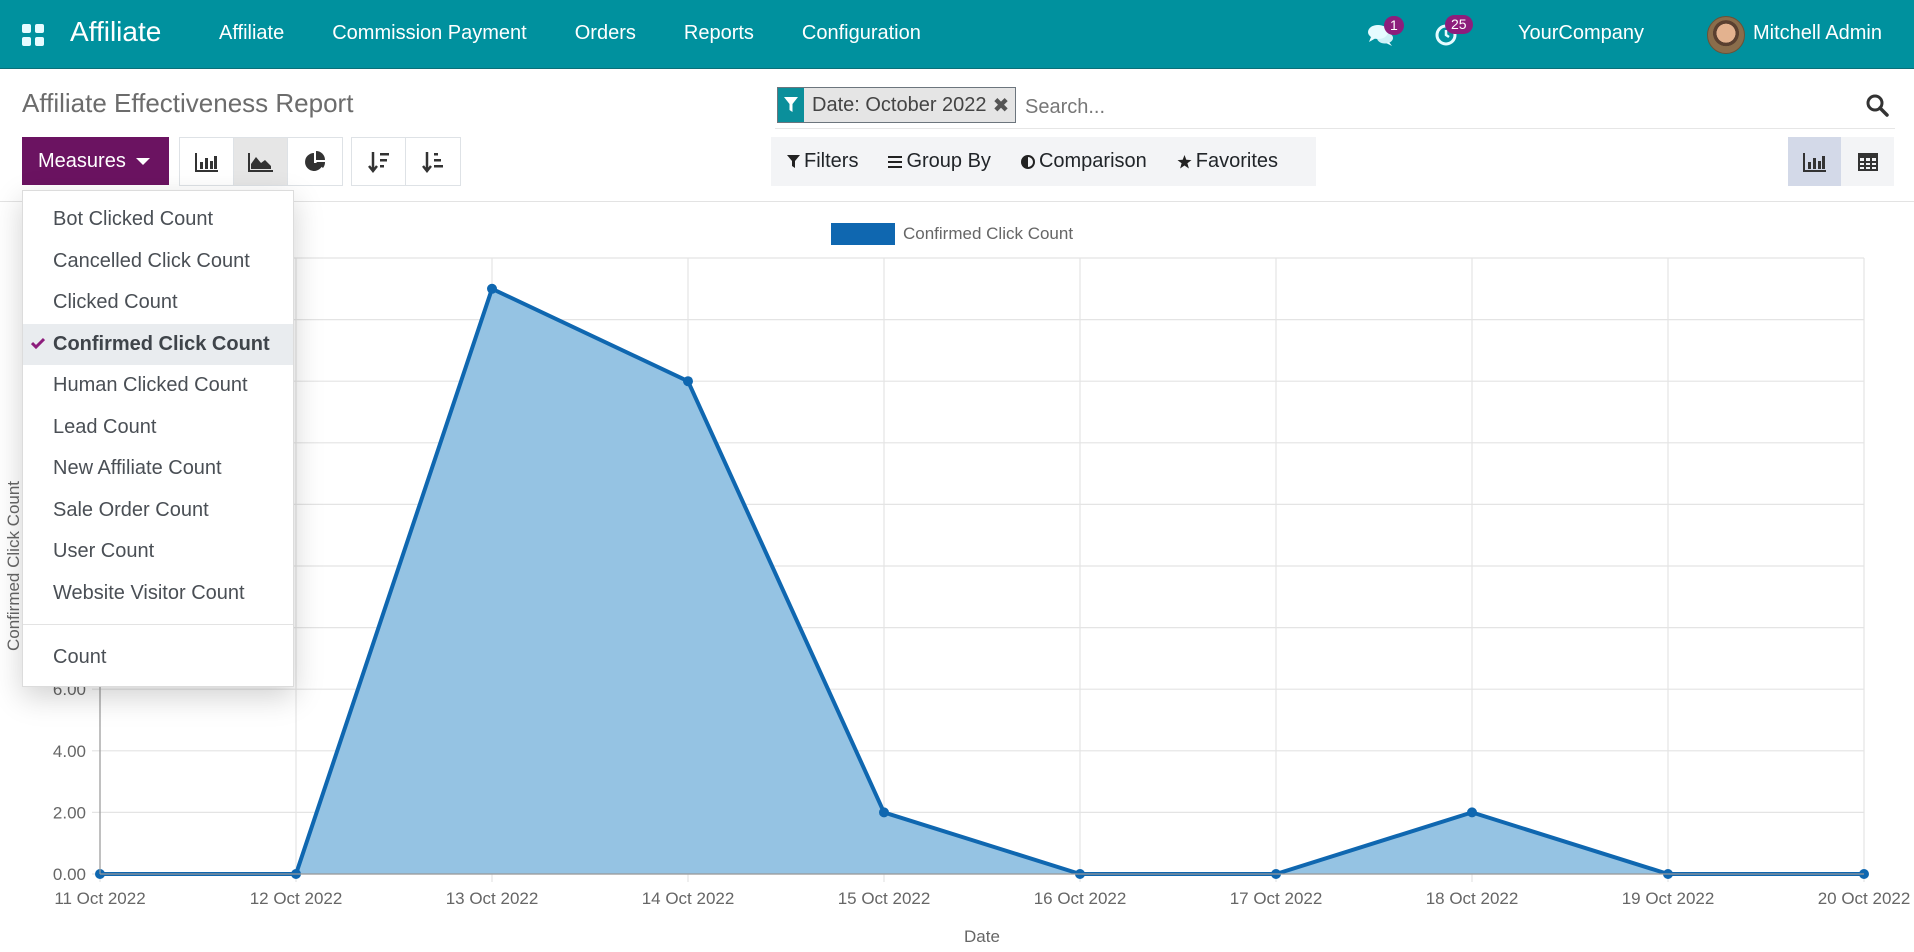 The image size is (1914, 952). I want to click on menu-item-commission-payment: Commission Payment, so click(429, 33).